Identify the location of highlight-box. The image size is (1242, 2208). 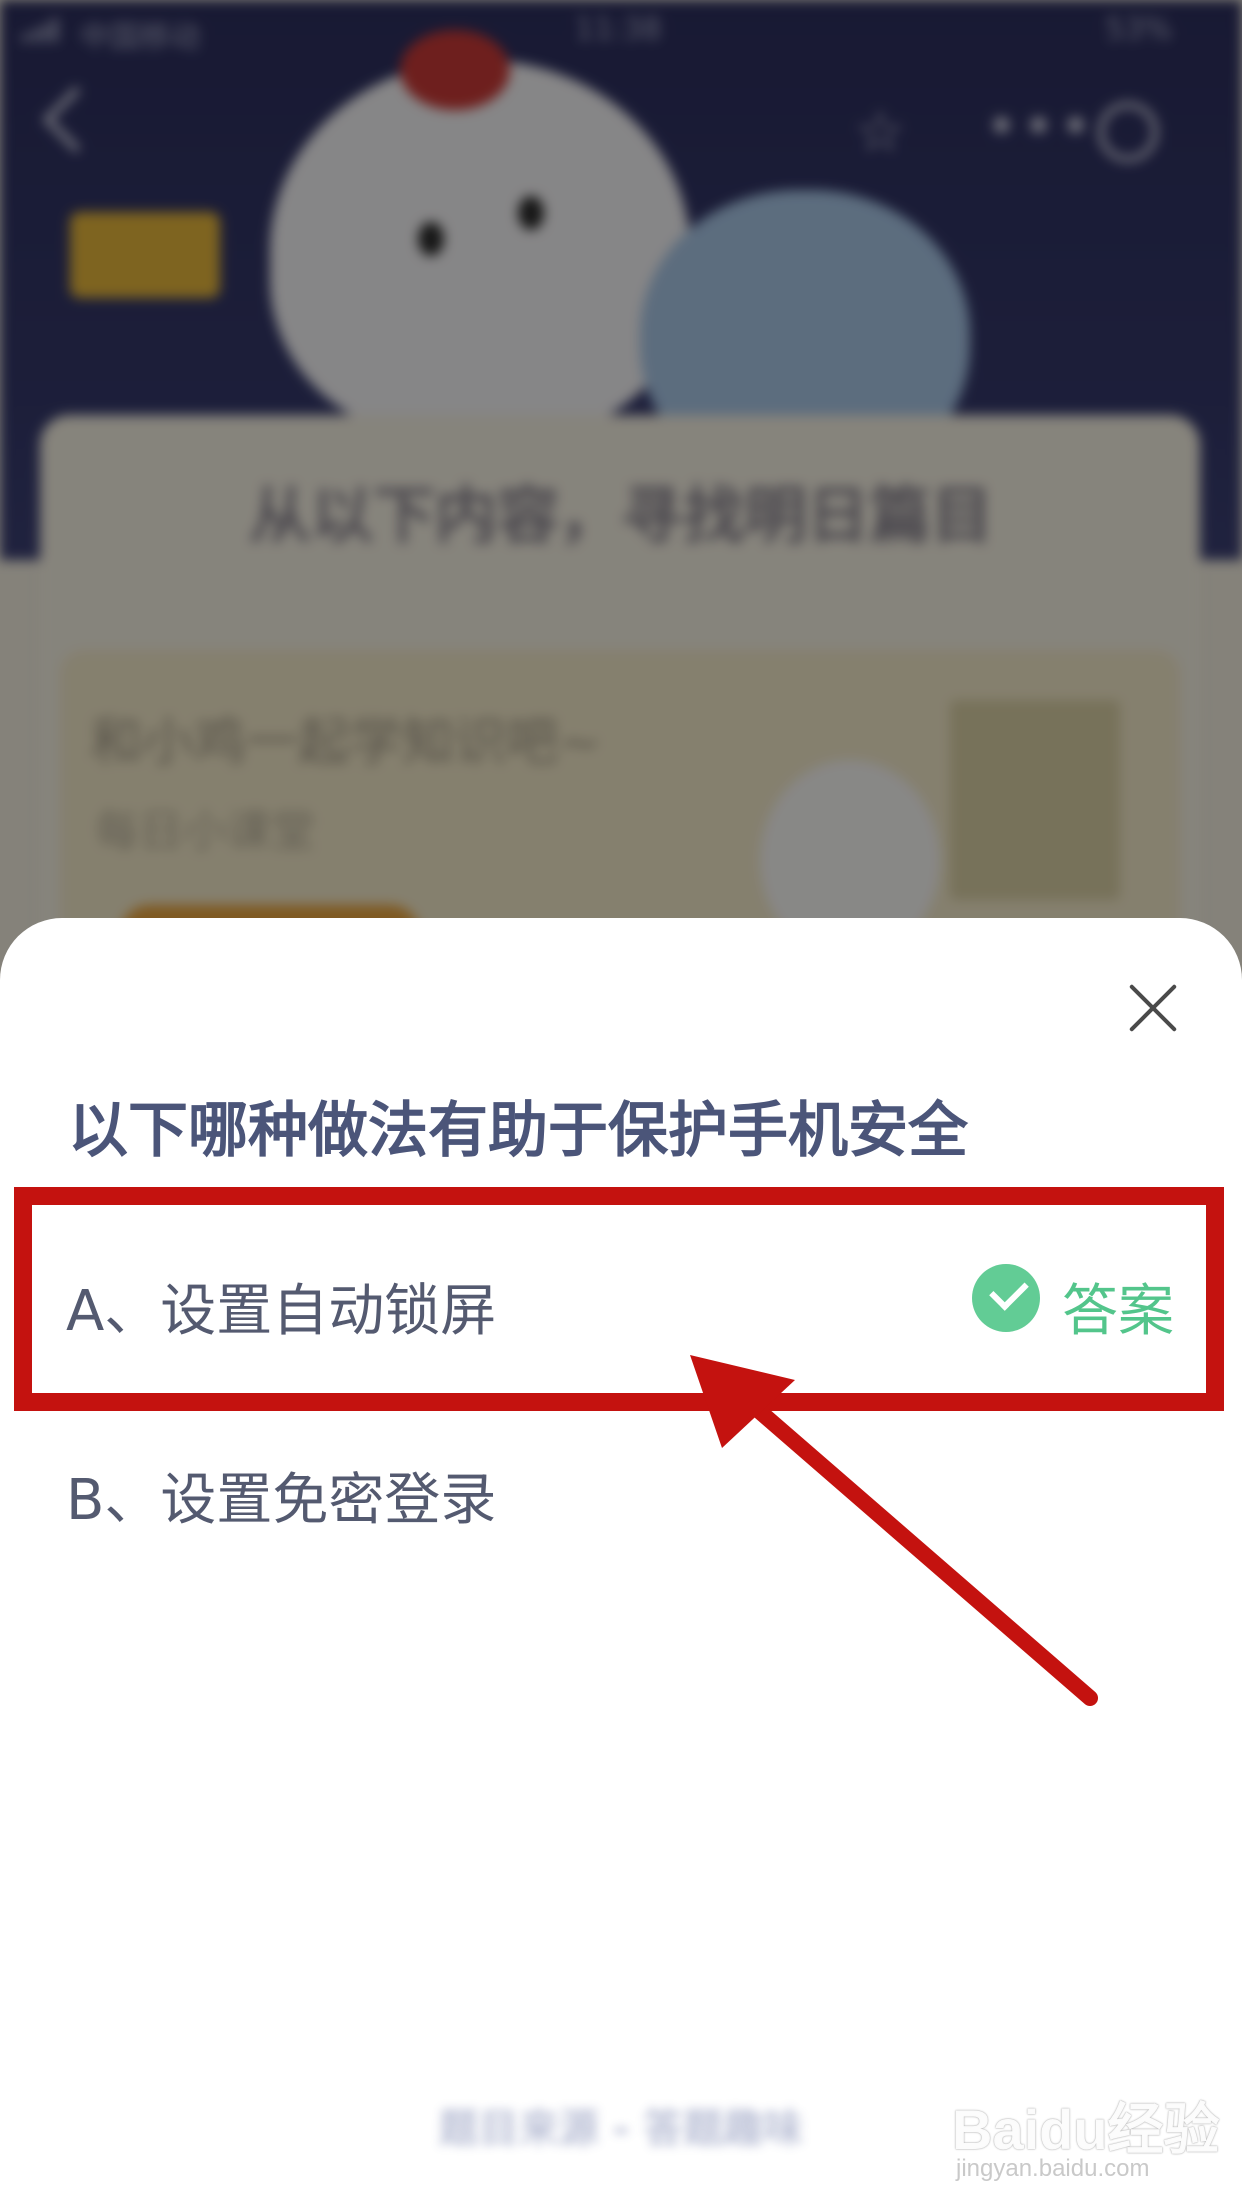
(619, 1299).